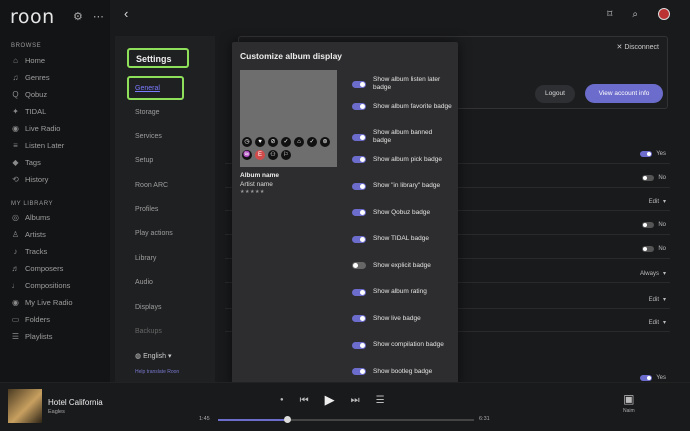  I want to click on sidebar-item-composers: ♬ Composers, so click(37, 268).